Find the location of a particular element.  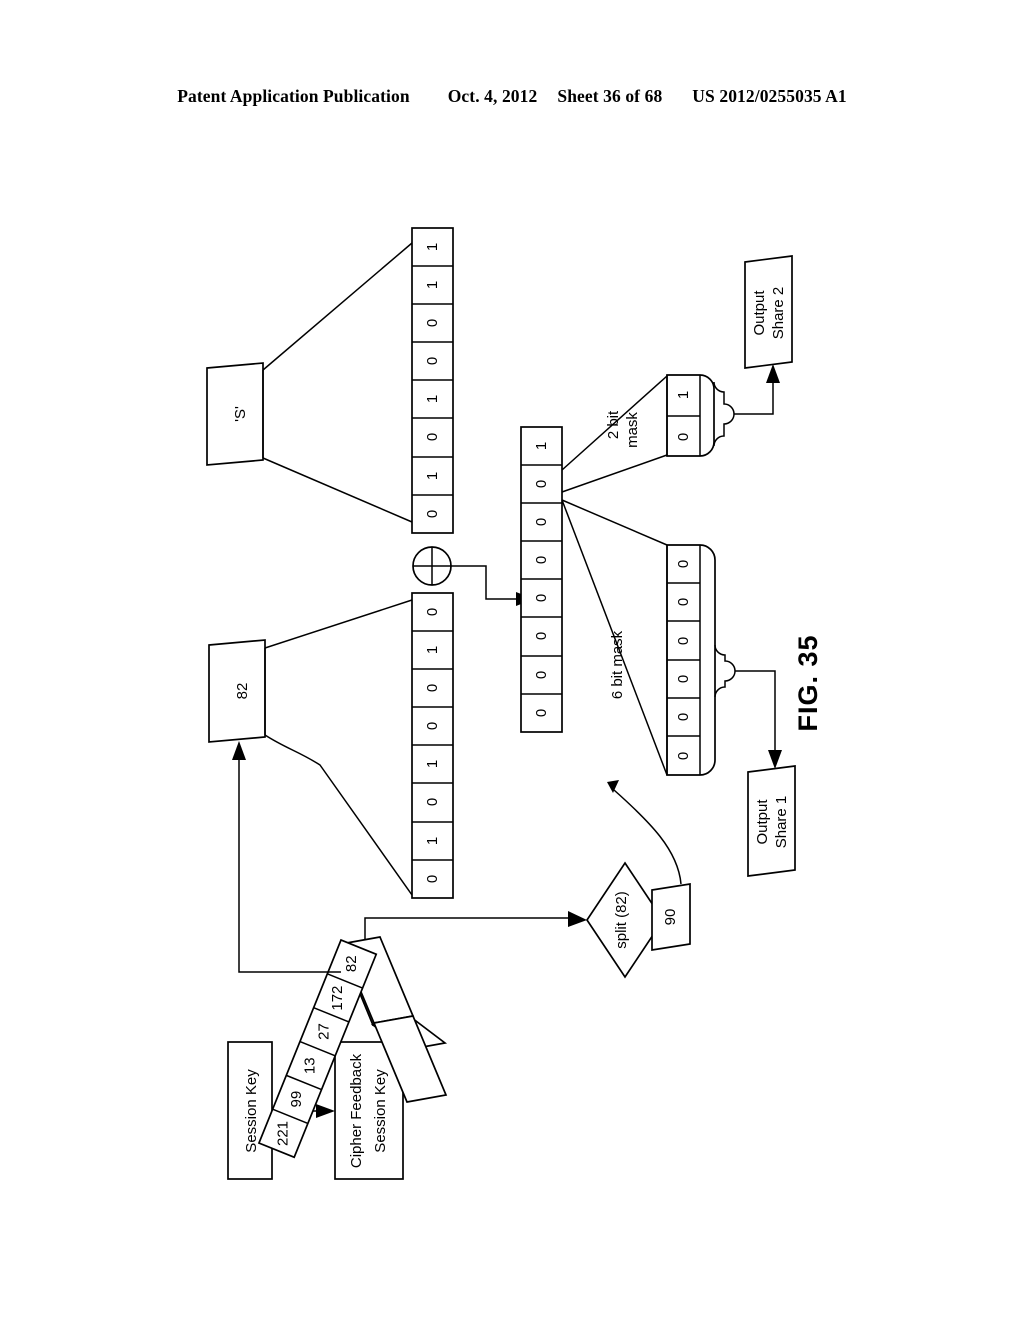

key-stream-cell: 27 is located at coordinates (323, 1031).